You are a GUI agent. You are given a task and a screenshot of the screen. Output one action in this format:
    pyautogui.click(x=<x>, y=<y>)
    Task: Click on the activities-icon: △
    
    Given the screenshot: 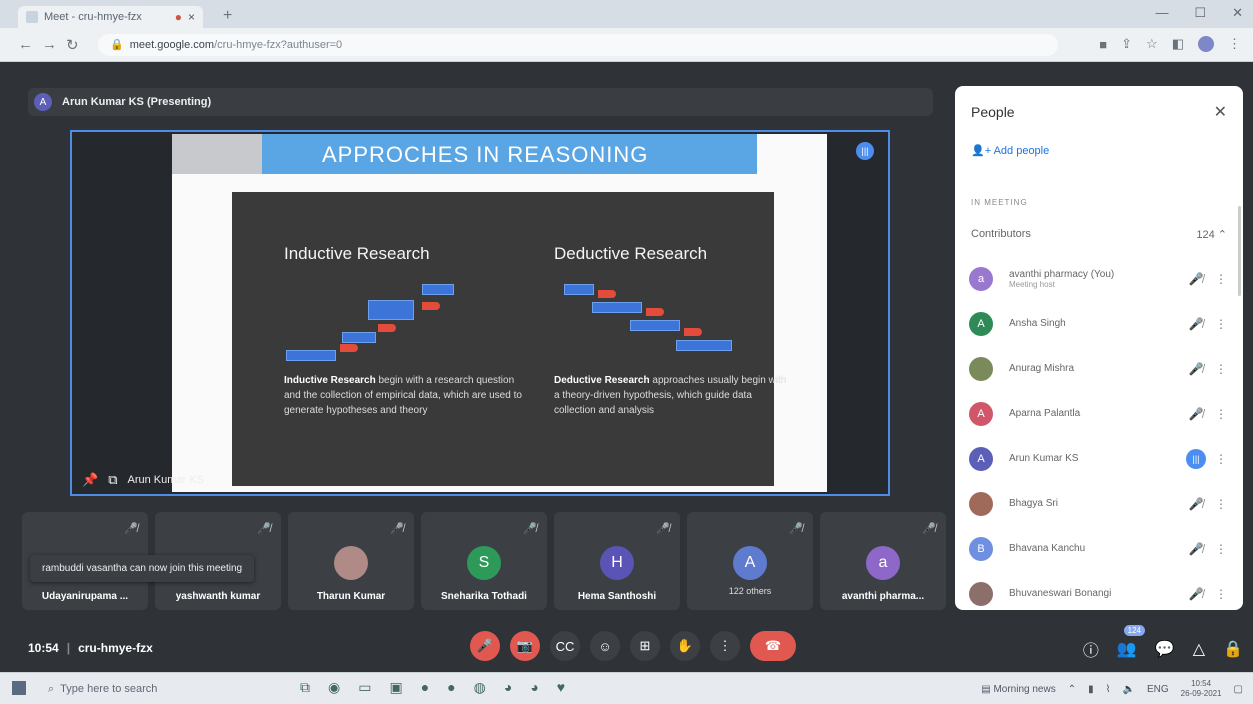 What is the action you would take?
    pyautogui.click(x=1199, y=649)
    